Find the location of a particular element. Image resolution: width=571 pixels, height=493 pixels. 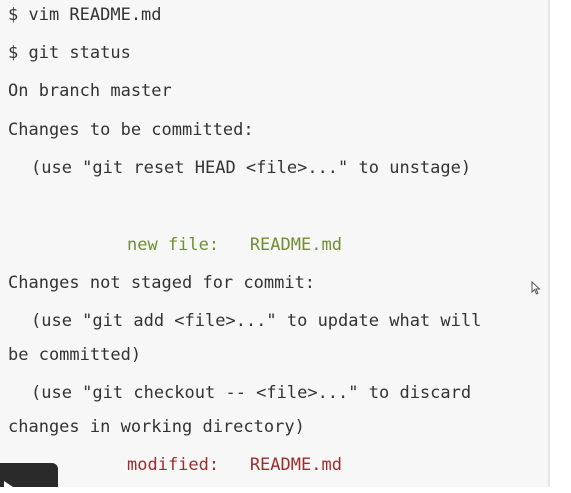

unstaged-hint-checkout-line2: changes in working directory) is located at coordinates (156, 427).